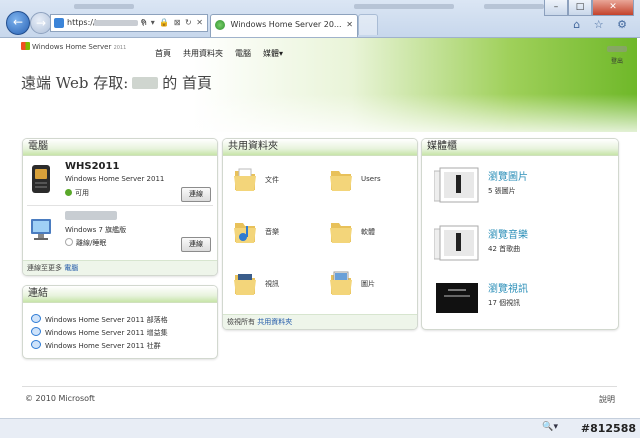  What do you see at coordinates (508, 233) in the screenshot?
I see `browse-music-link: 瀏覽音樂` at bounding box center [508, 233].